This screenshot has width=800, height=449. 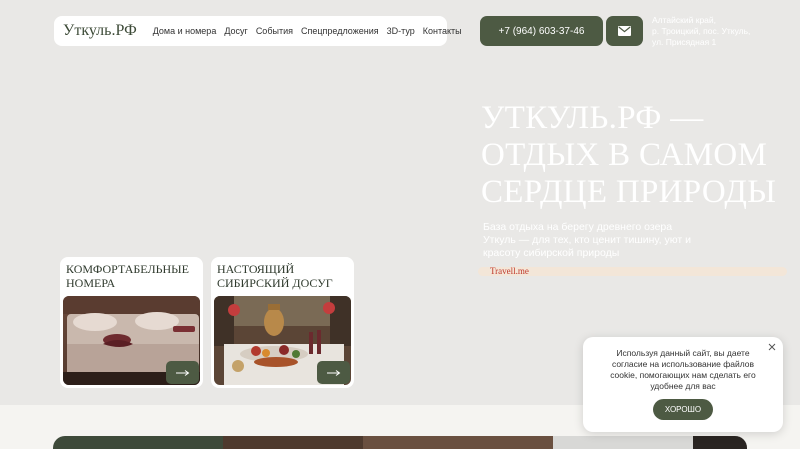 What do you see at coordinates (274, 31) in the screenshot?
I see `nav-item-events: События` at bounding box center [274, 31].